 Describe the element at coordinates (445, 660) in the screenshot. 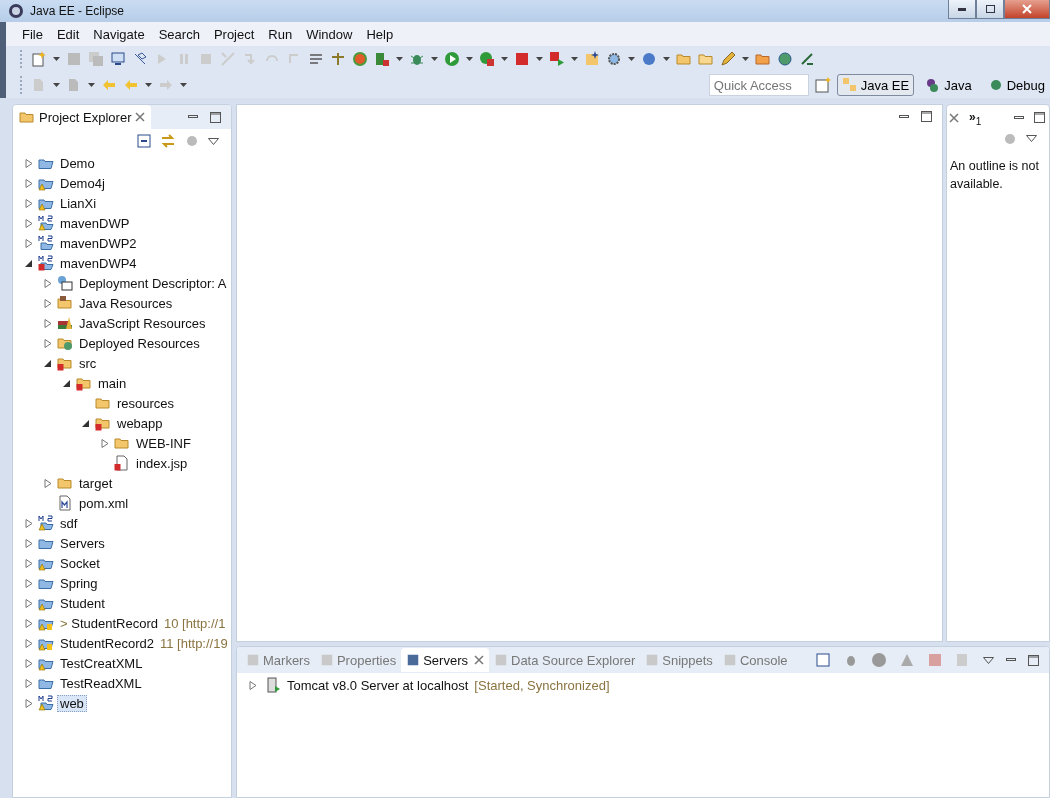

I see `panel-tab: Servers` at that location.